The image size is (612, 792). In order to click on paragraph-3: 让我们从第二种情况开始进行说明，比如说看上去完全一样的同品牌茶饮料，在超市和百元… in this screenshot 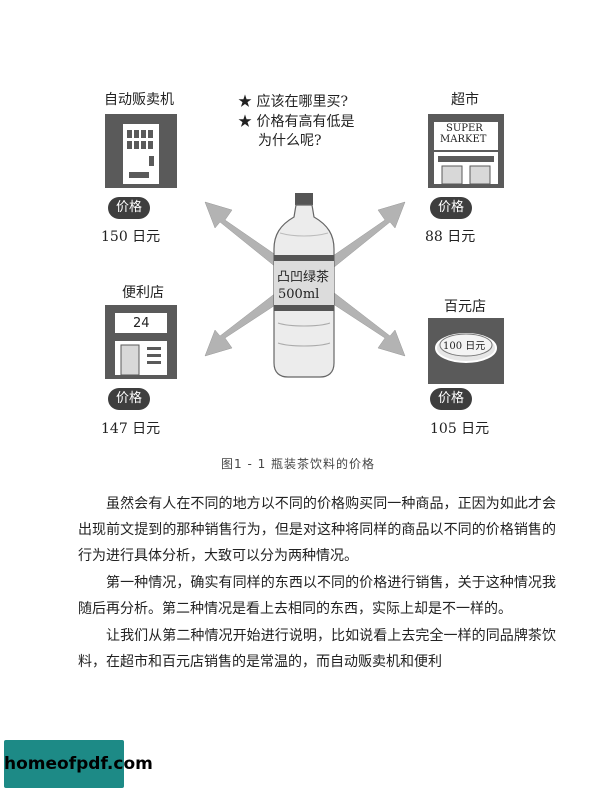, I will do `click(317, 649)`.